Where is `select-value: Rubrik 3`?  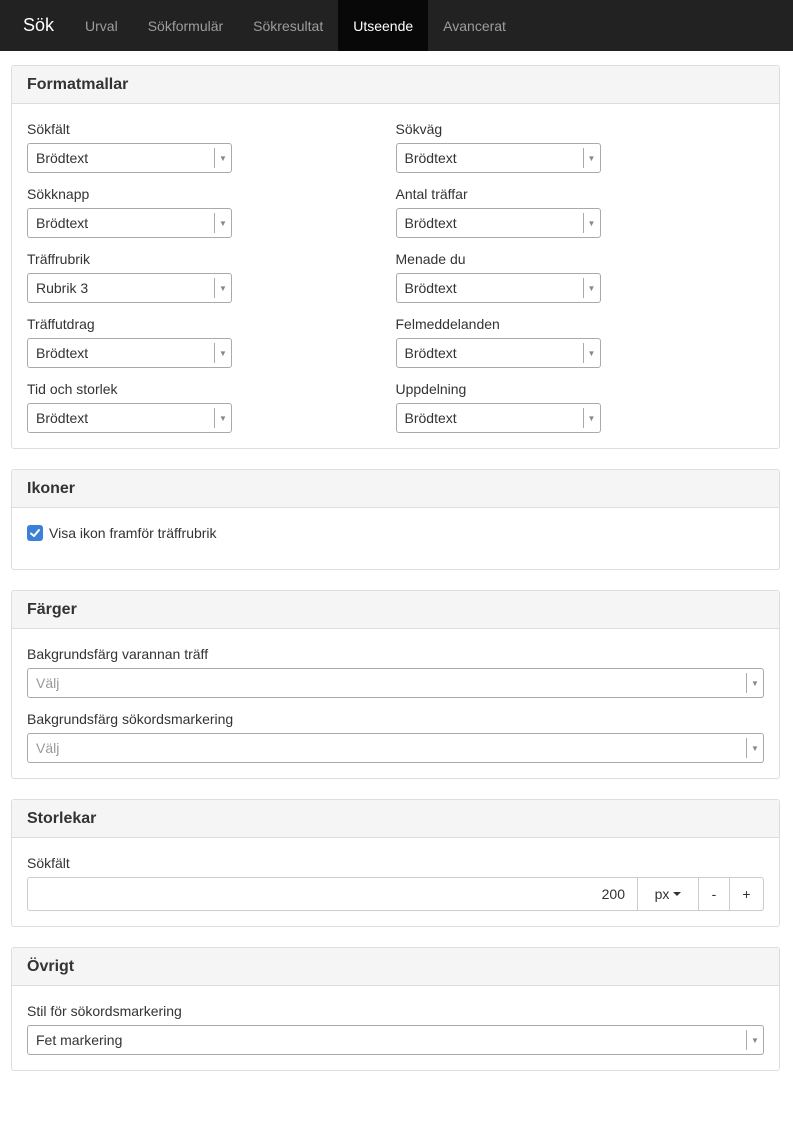
select-value: Rubrik 3 is located at coordinates (62, 288).